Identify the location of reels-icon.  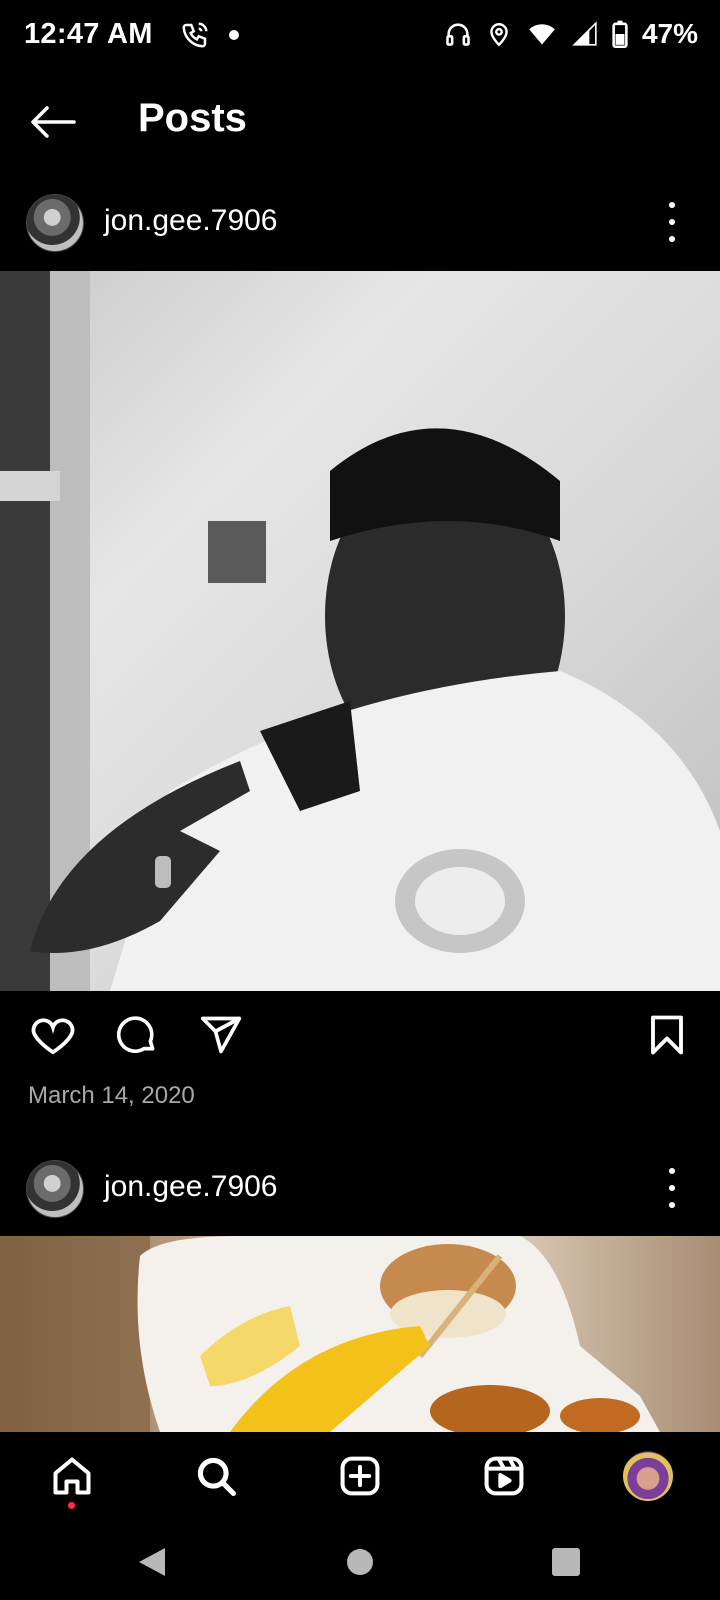
(504, 1476).